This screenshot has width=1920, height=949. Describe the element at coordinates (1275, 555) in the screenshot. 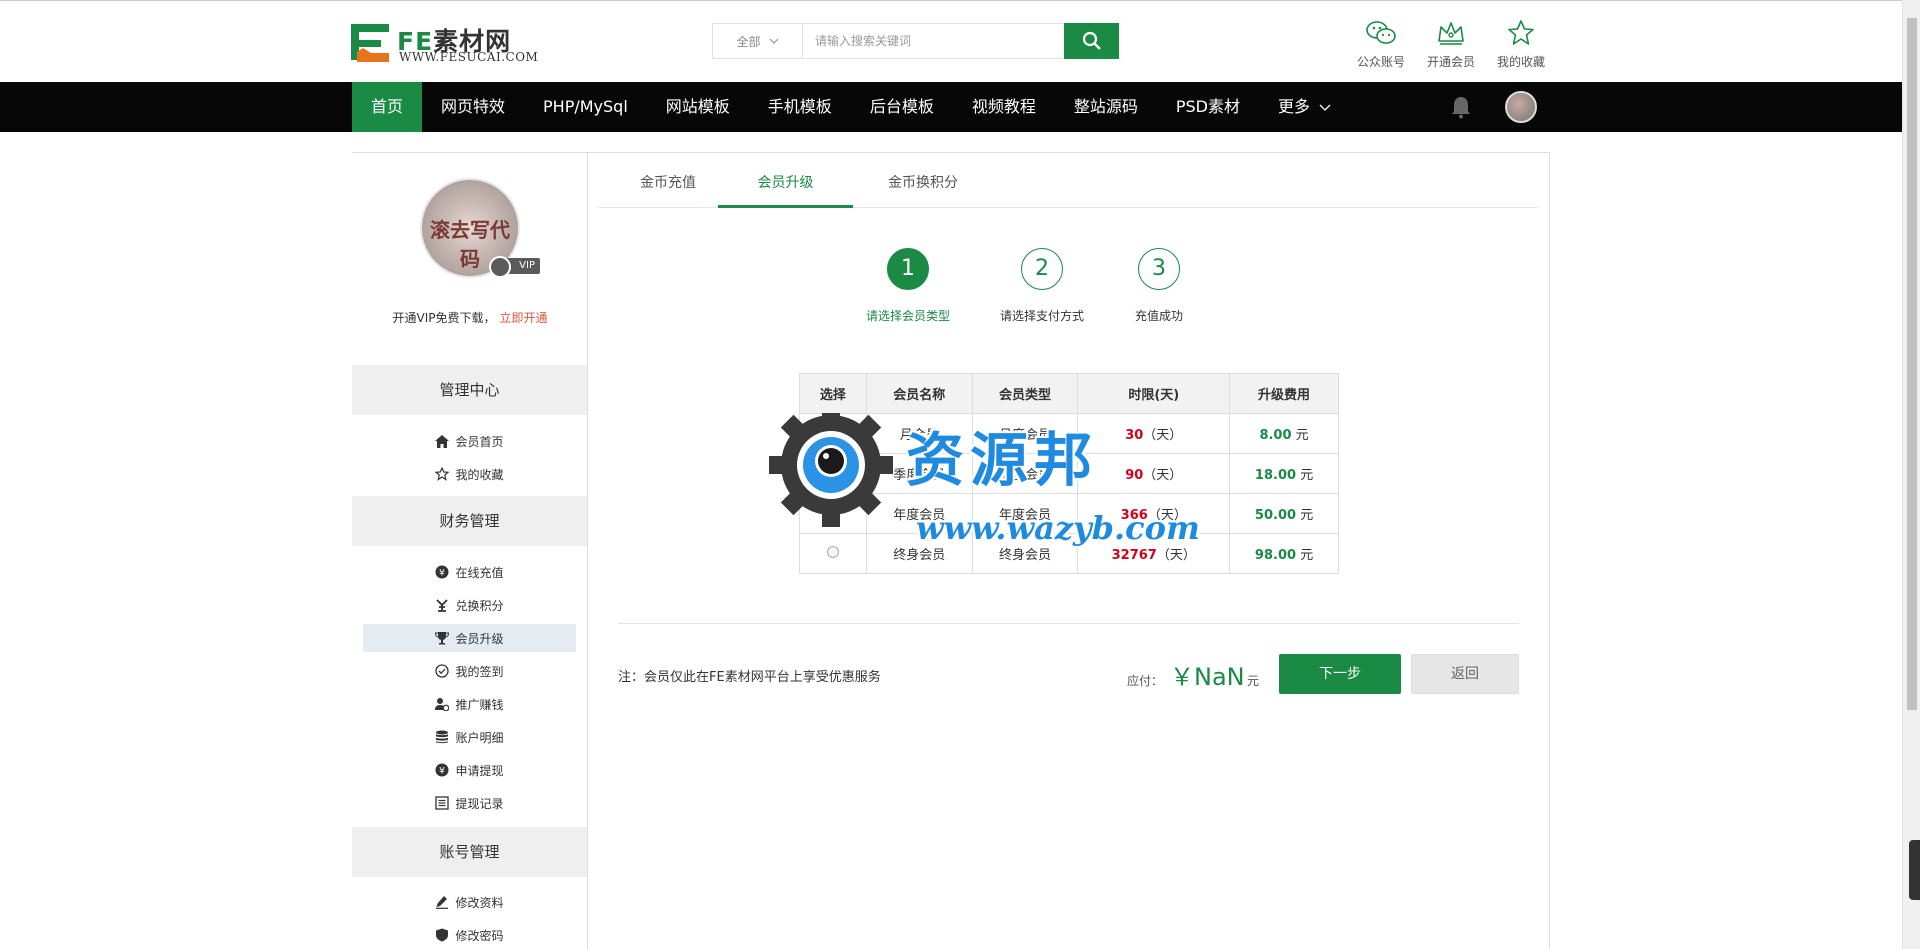

I see `plan-price-value: 98.00` at that location.